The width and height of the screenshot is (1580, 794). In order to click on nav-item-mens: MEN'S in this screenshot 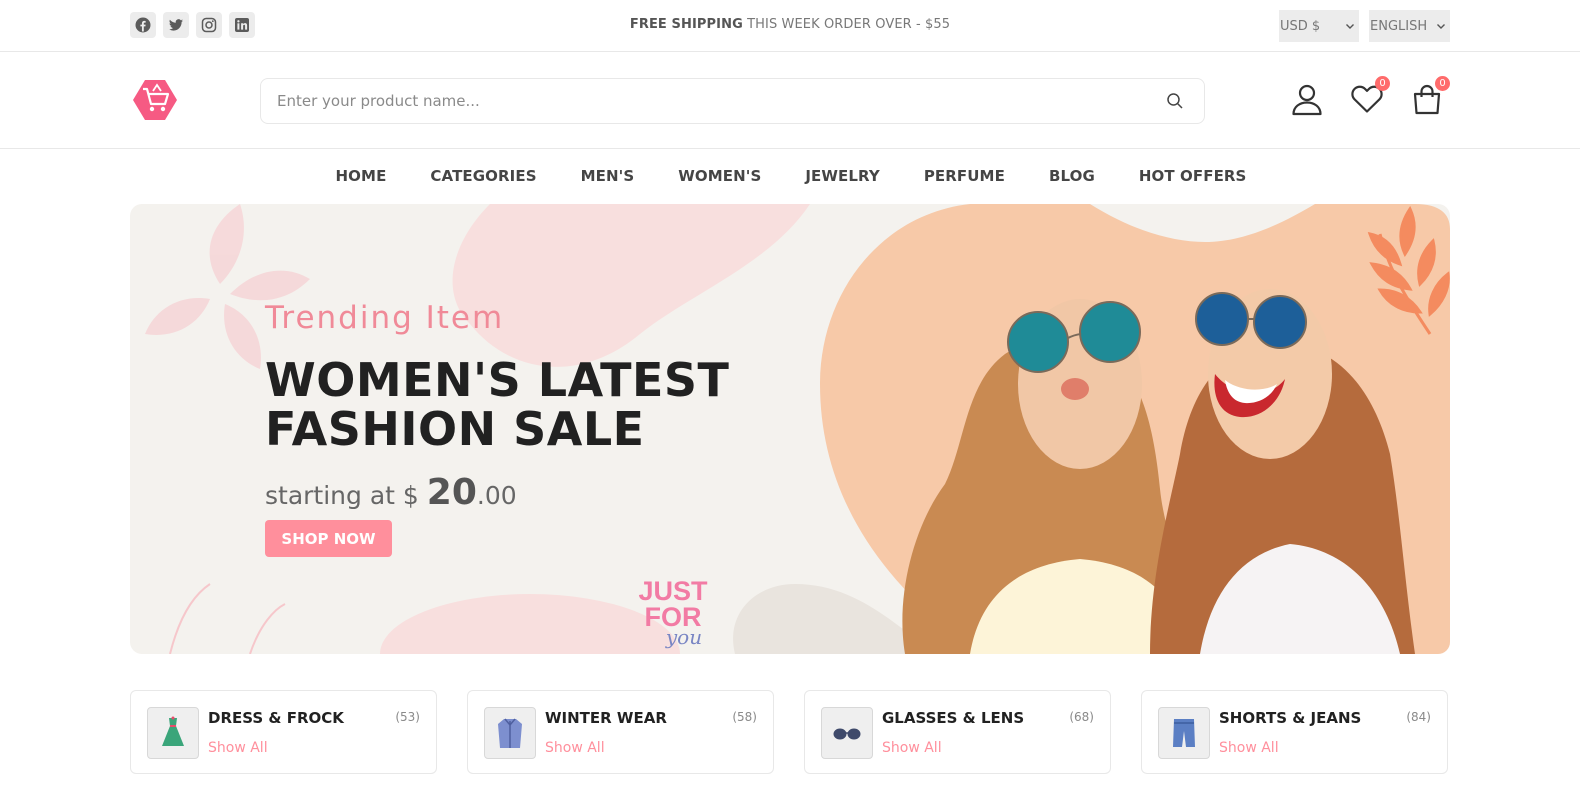, I will do `click(608, 176)`.